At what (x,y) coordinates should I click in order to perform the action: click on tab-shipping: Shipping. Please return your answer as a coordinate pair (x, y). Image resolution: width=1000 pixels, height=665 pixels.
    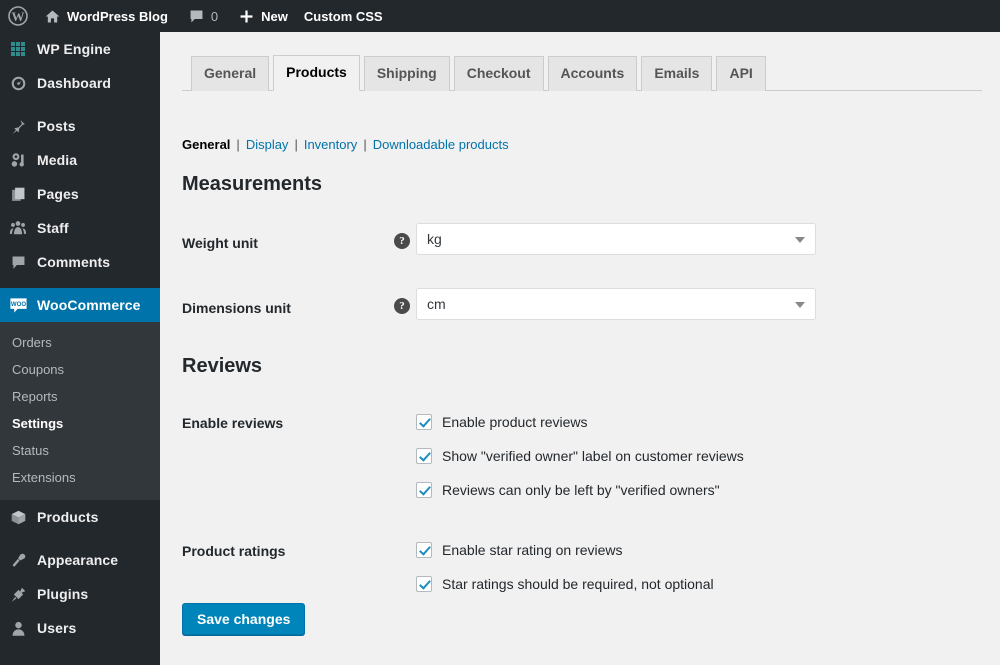
    Looking at the image, I should click on (406, 73).